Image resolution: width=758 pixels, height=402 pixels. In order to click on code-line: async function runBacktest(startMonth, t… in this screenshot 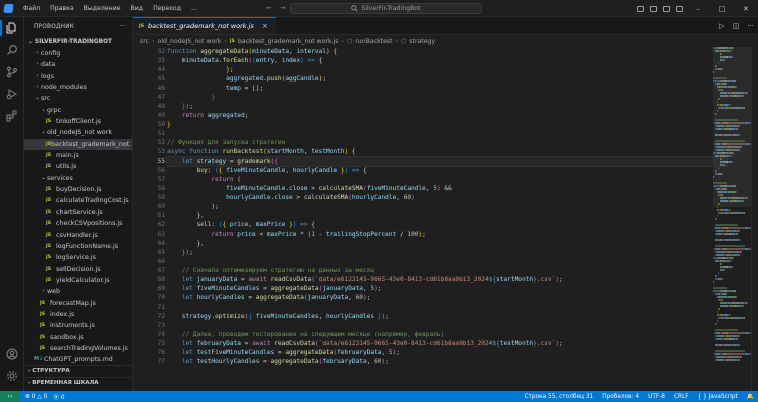, I will do `click(447, 151)`.